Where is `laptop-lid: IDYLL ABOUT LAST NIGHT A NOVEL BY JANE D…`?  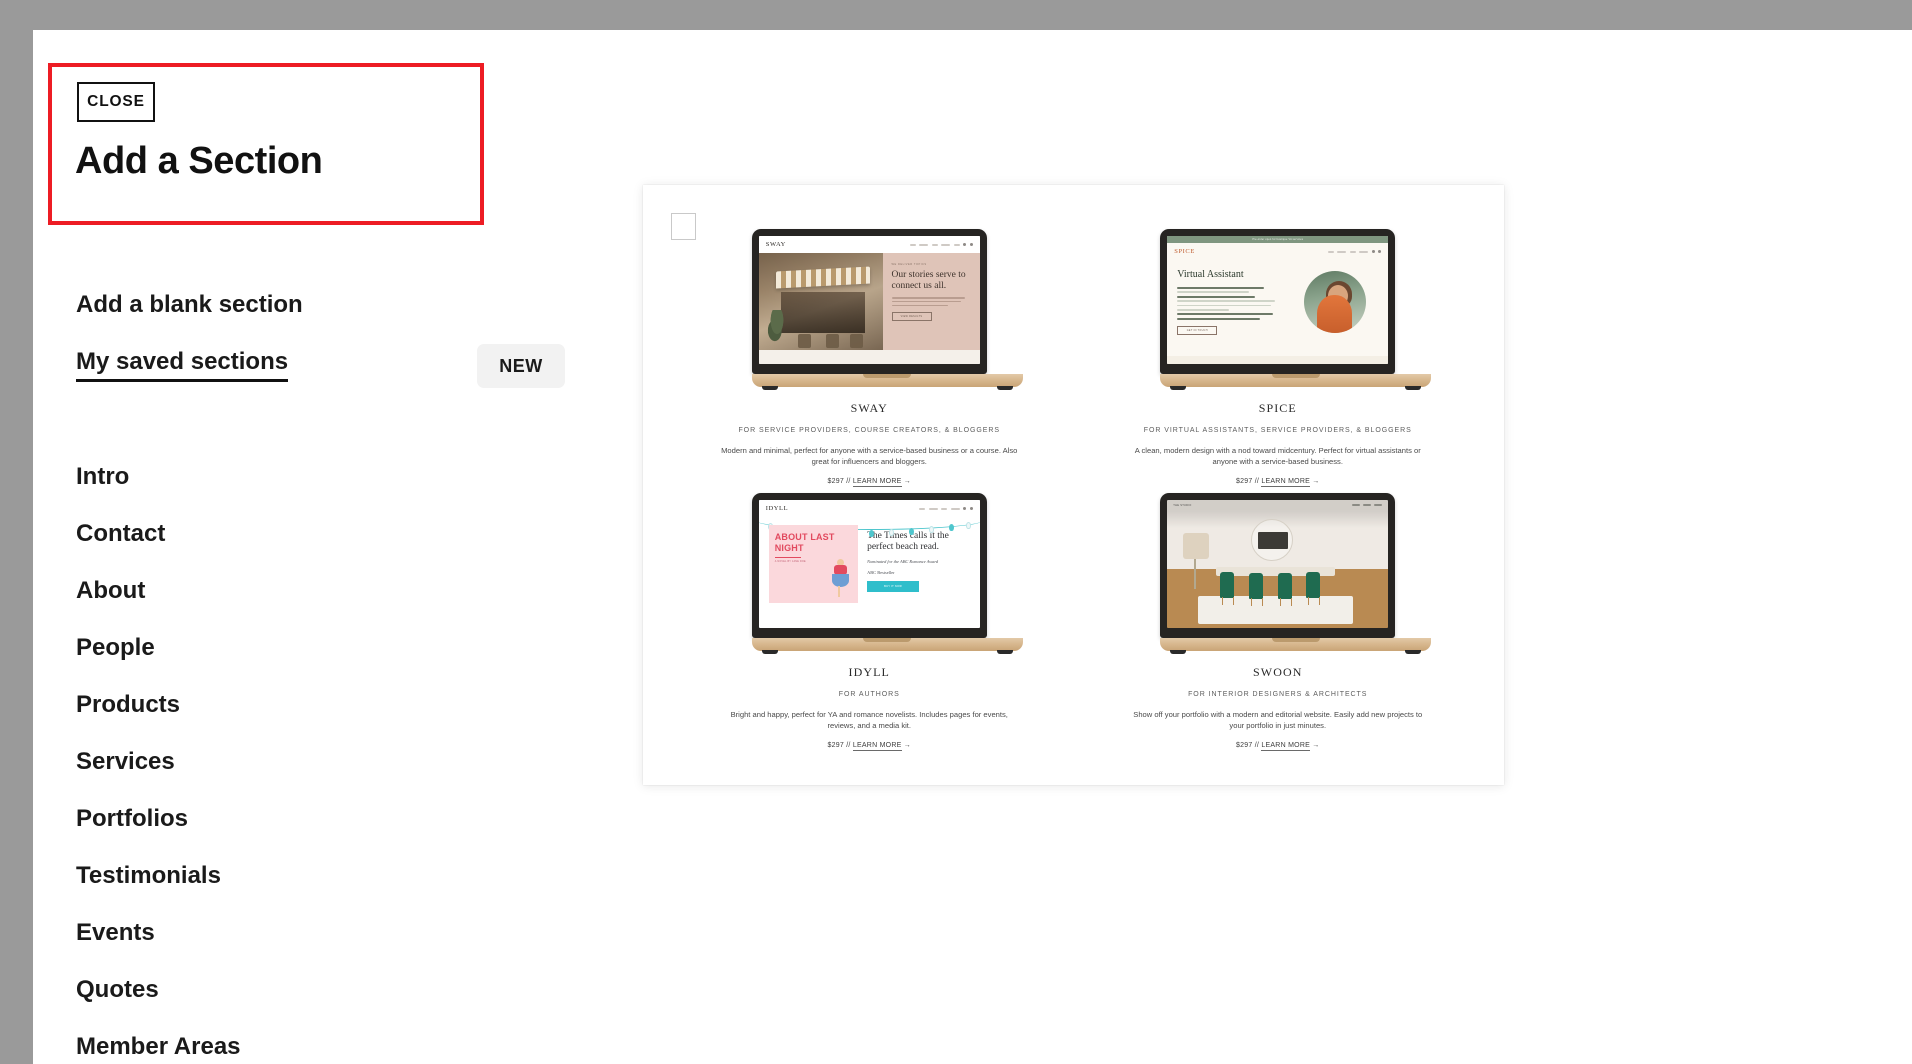
laptop-lid: IDYLL ABOUT LAST NIGHT A NOVEL BY JANE D… is located at coordinates (869, 565).